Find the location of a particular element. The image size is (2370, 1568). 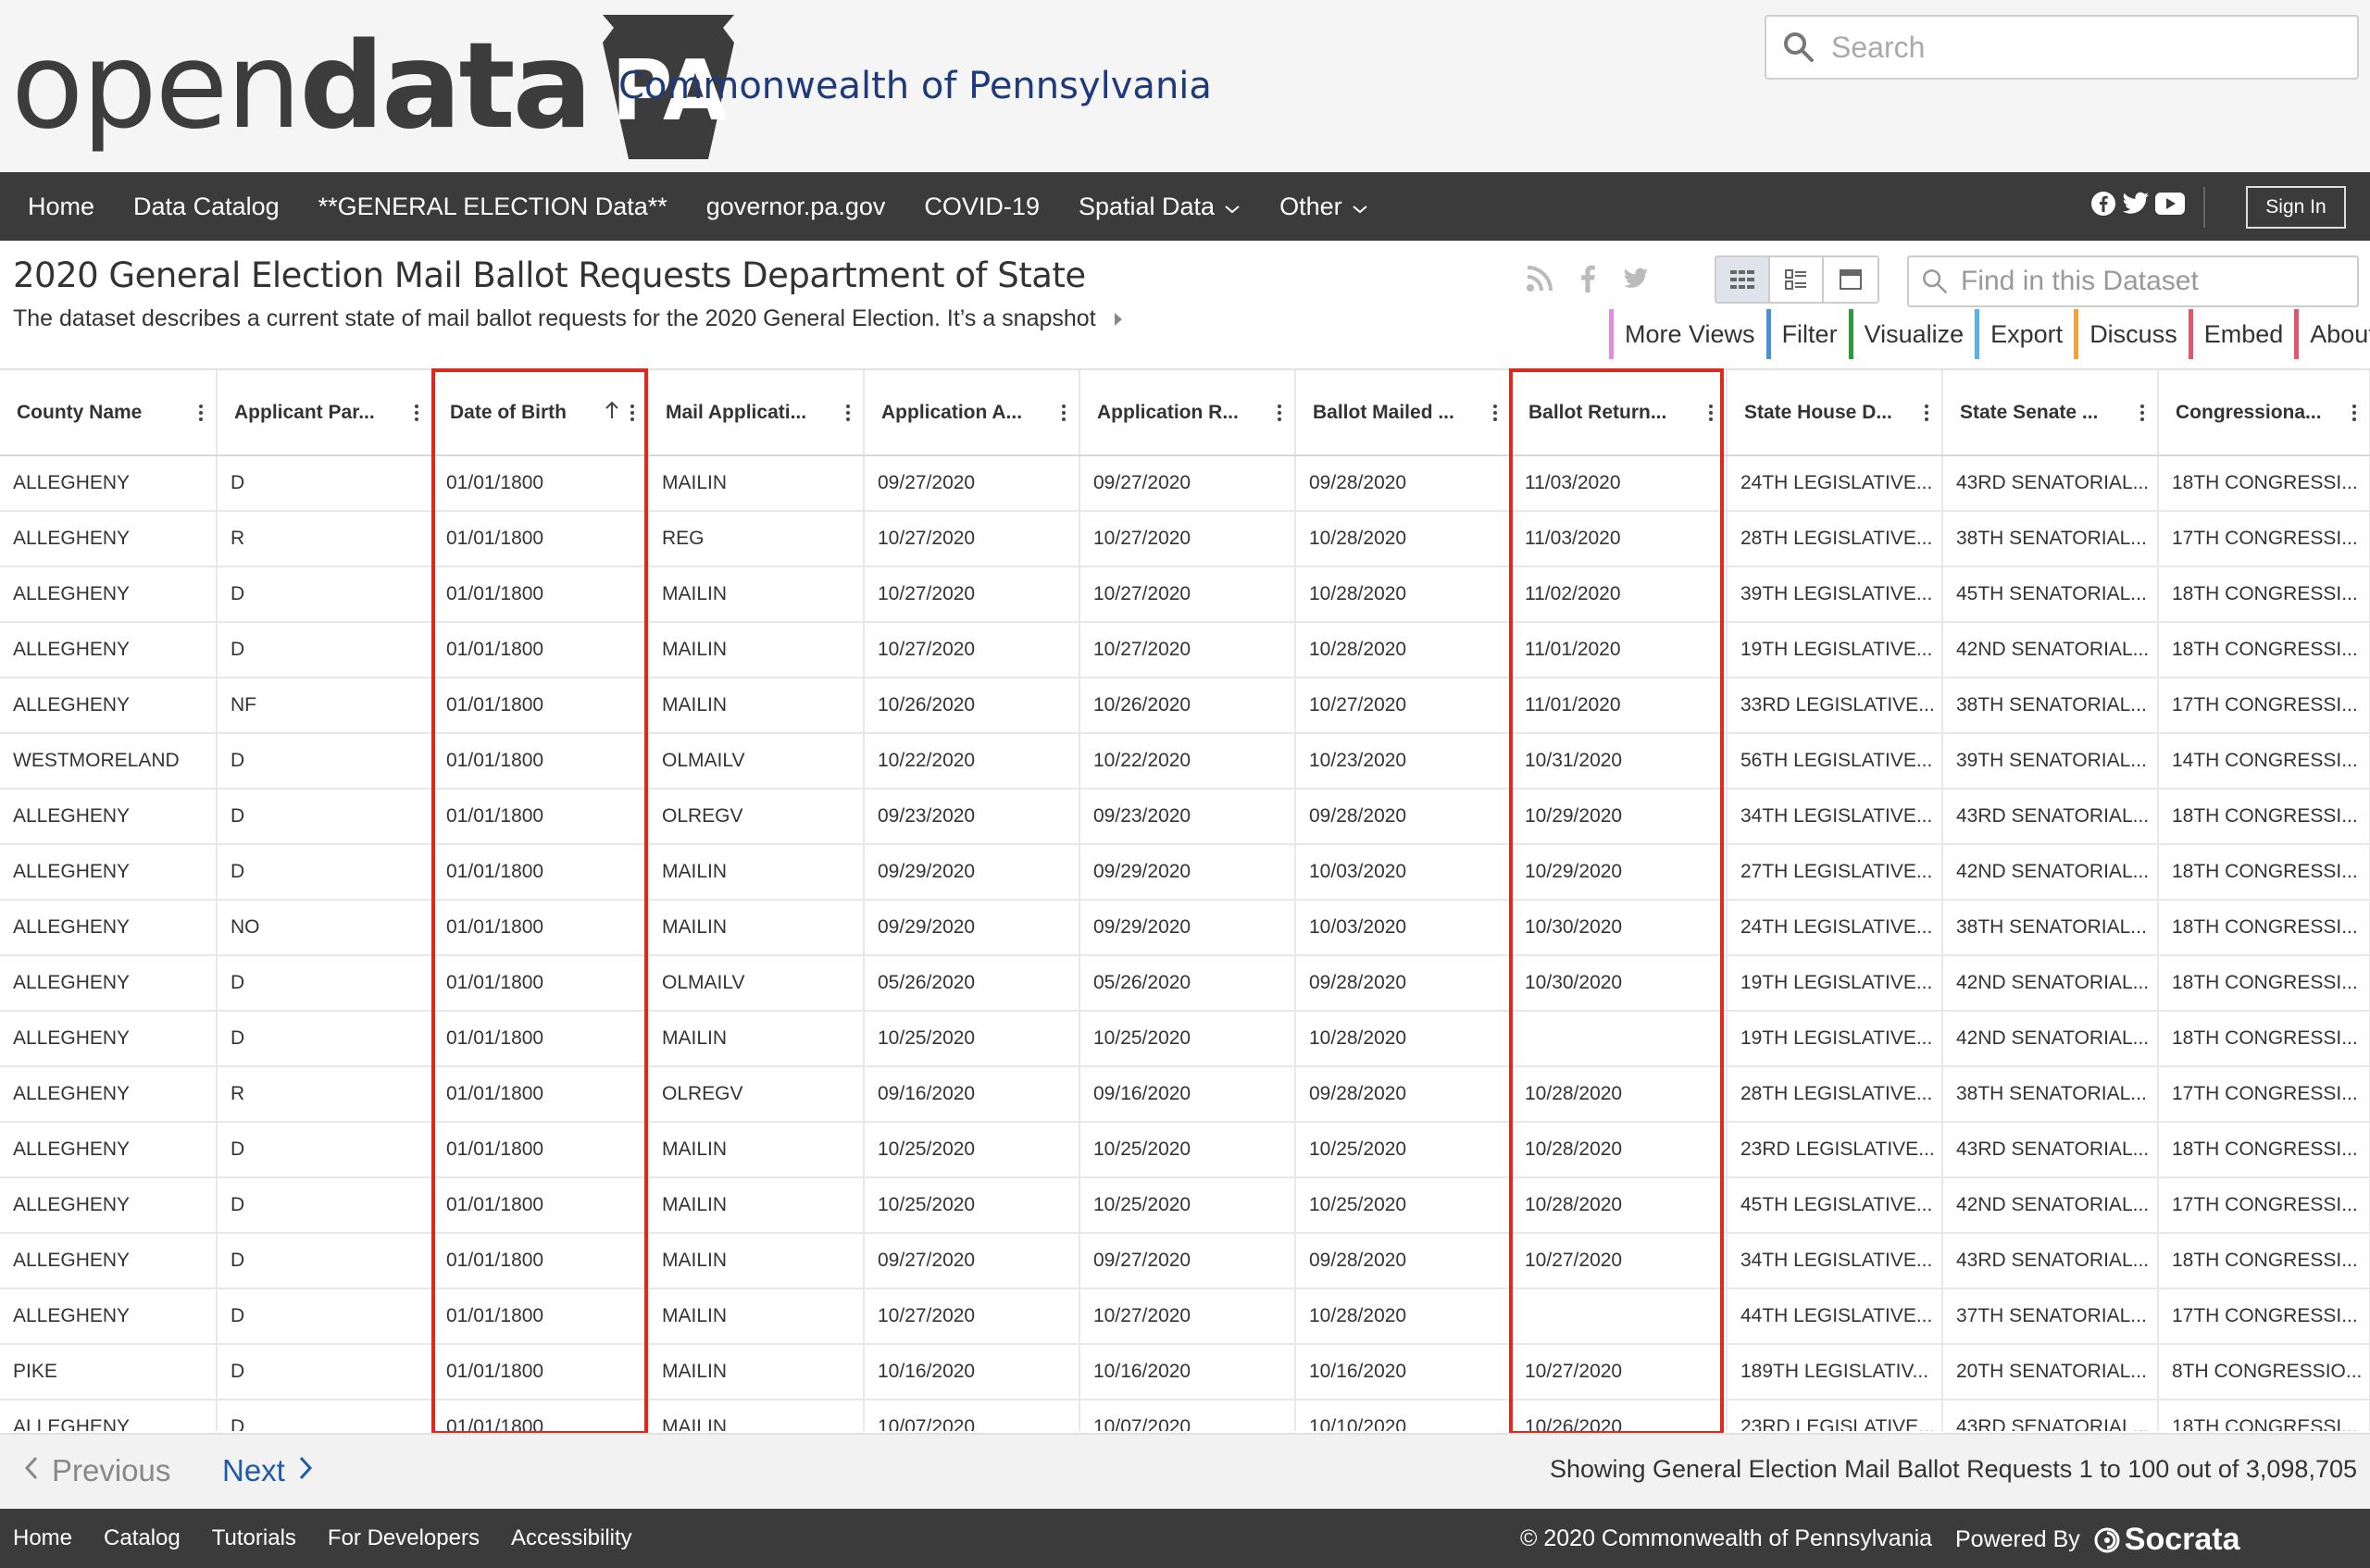

table-cell: 10/10/2020 is located at coordinates (1403, 1415).